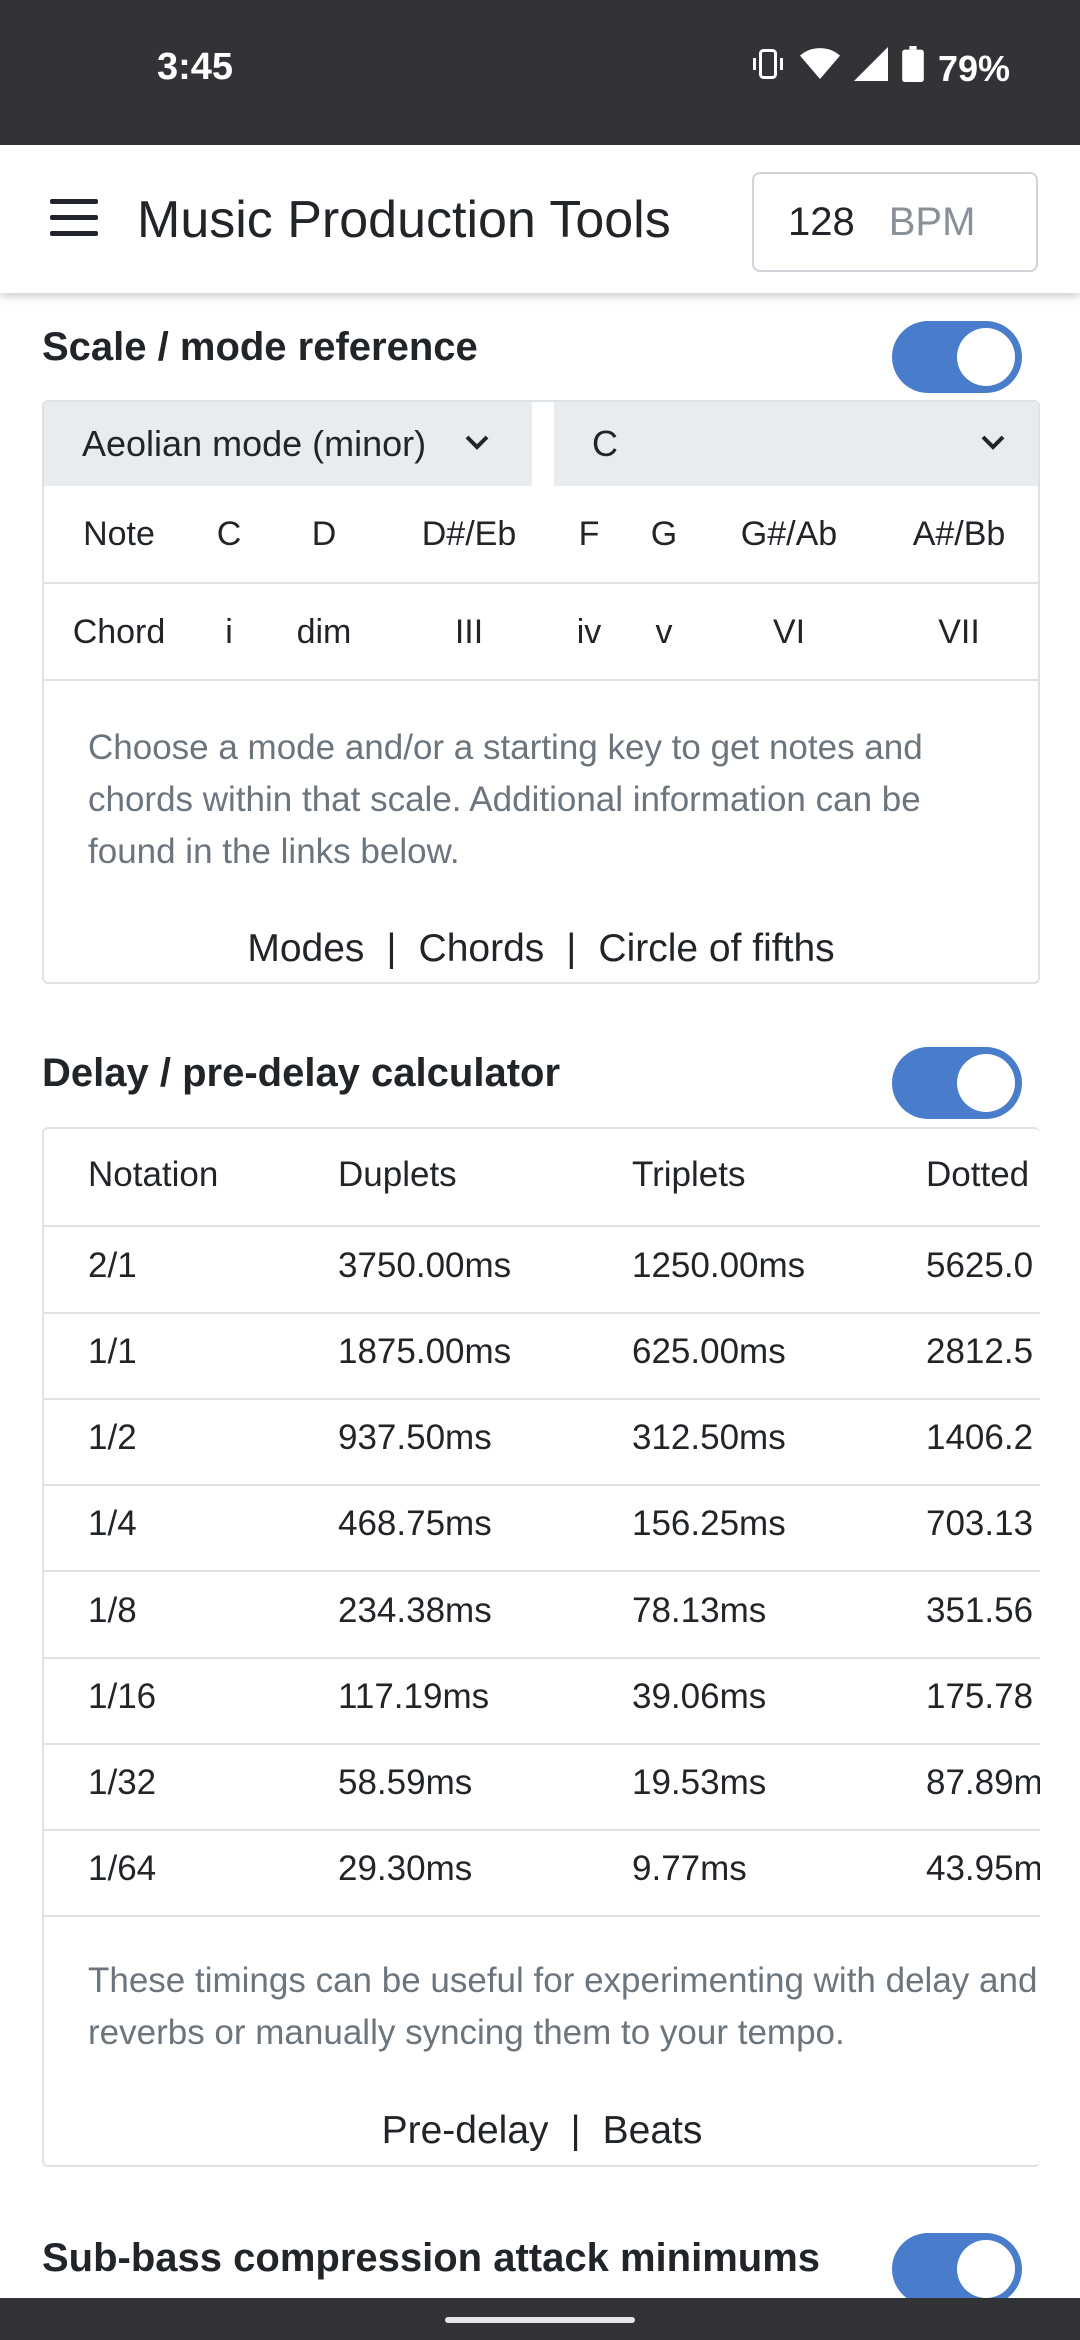 This screenshot has width=1080, height=2340. What do you see at coordinates (768, 68) in the screenshot?
I see `vibrate-icon` at bounding box center [768, 68].